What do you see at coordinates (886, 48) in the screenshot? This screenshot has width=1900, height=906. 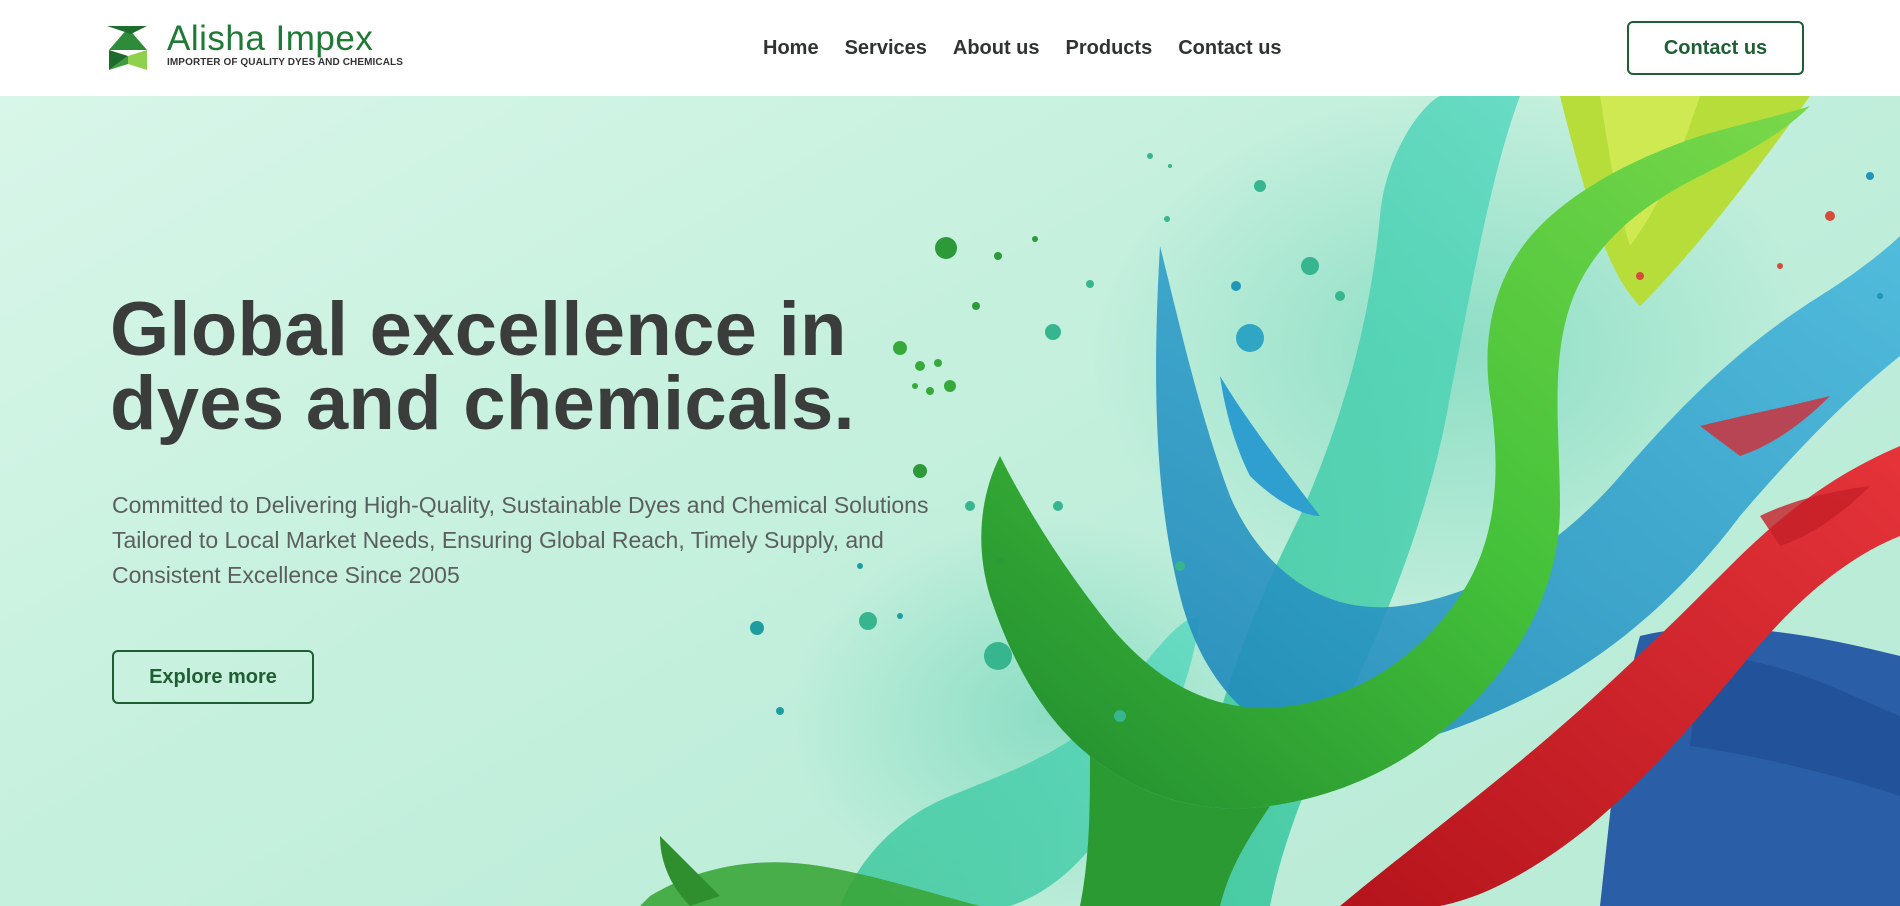 I see `nav-services: Services` at bounding box center [886, 48].